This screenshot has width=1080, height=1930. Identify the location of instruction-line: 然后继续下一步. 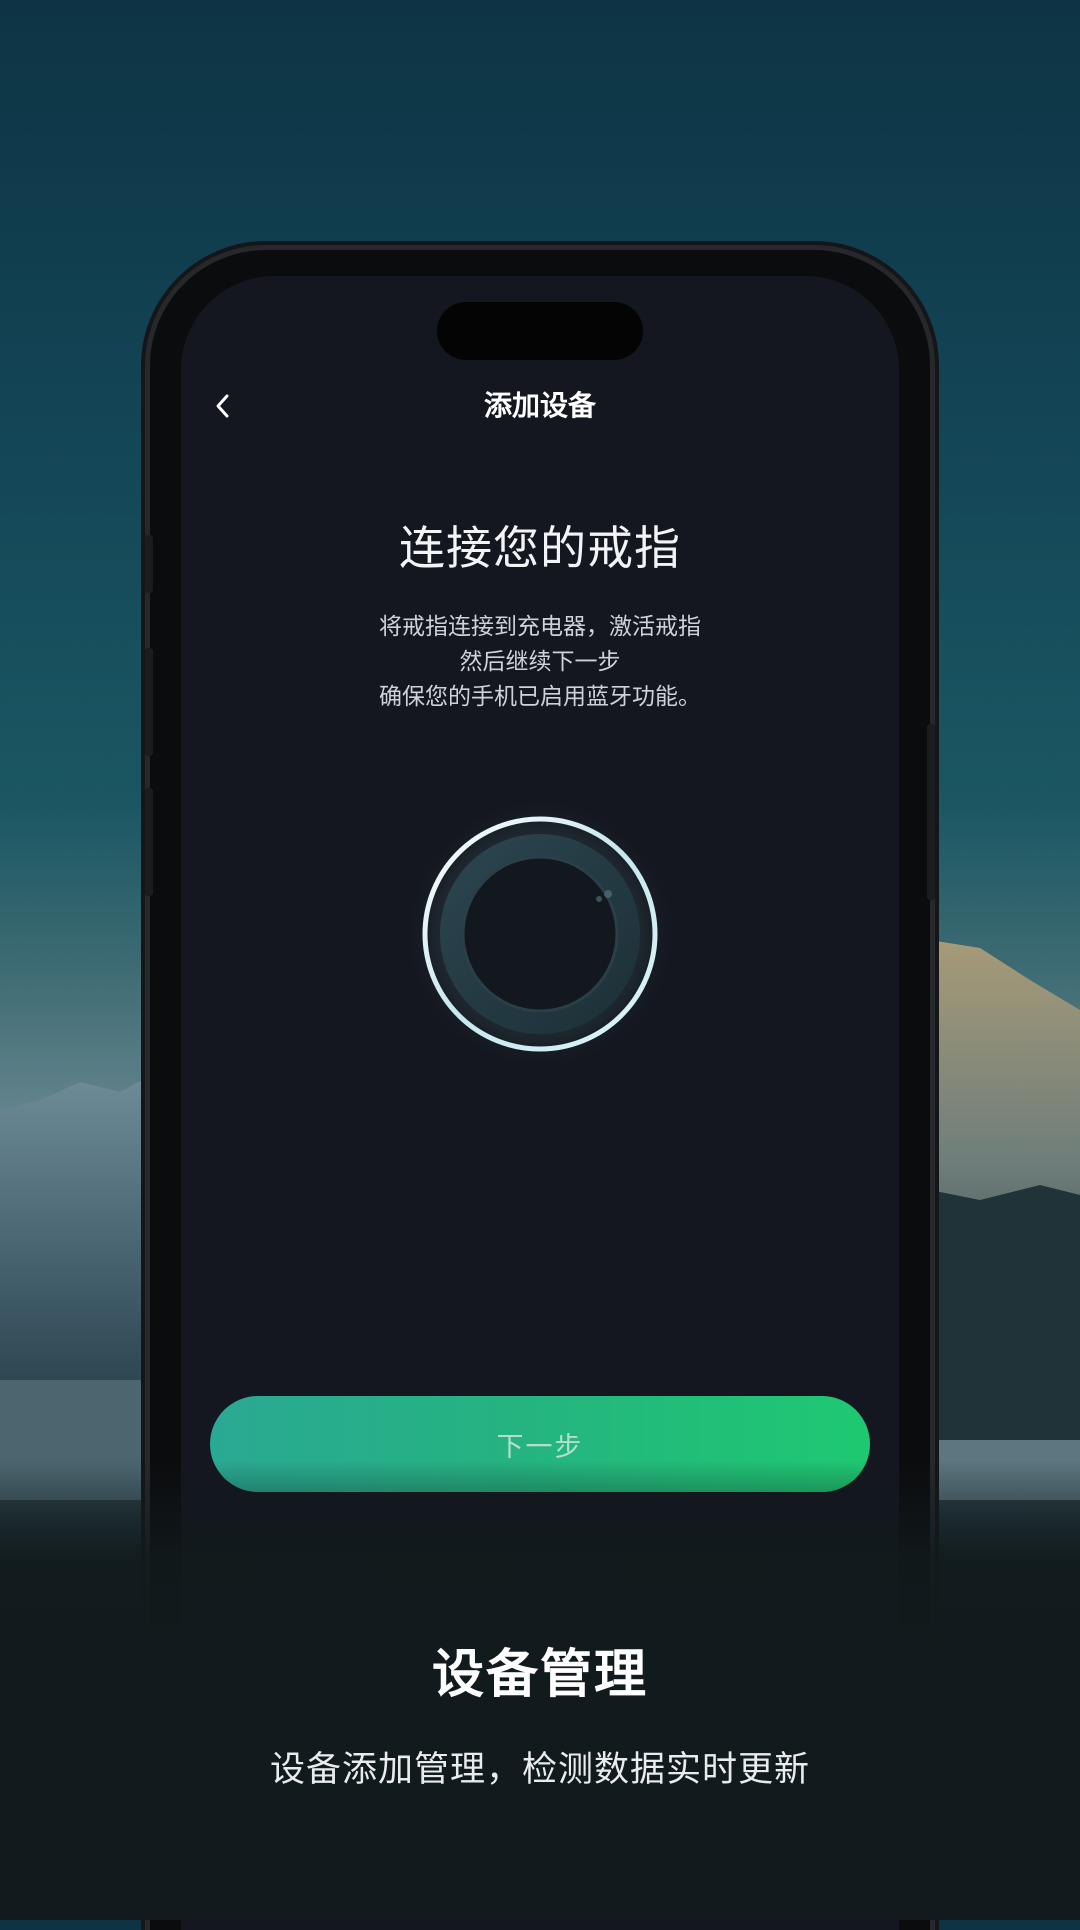
(540, 662).